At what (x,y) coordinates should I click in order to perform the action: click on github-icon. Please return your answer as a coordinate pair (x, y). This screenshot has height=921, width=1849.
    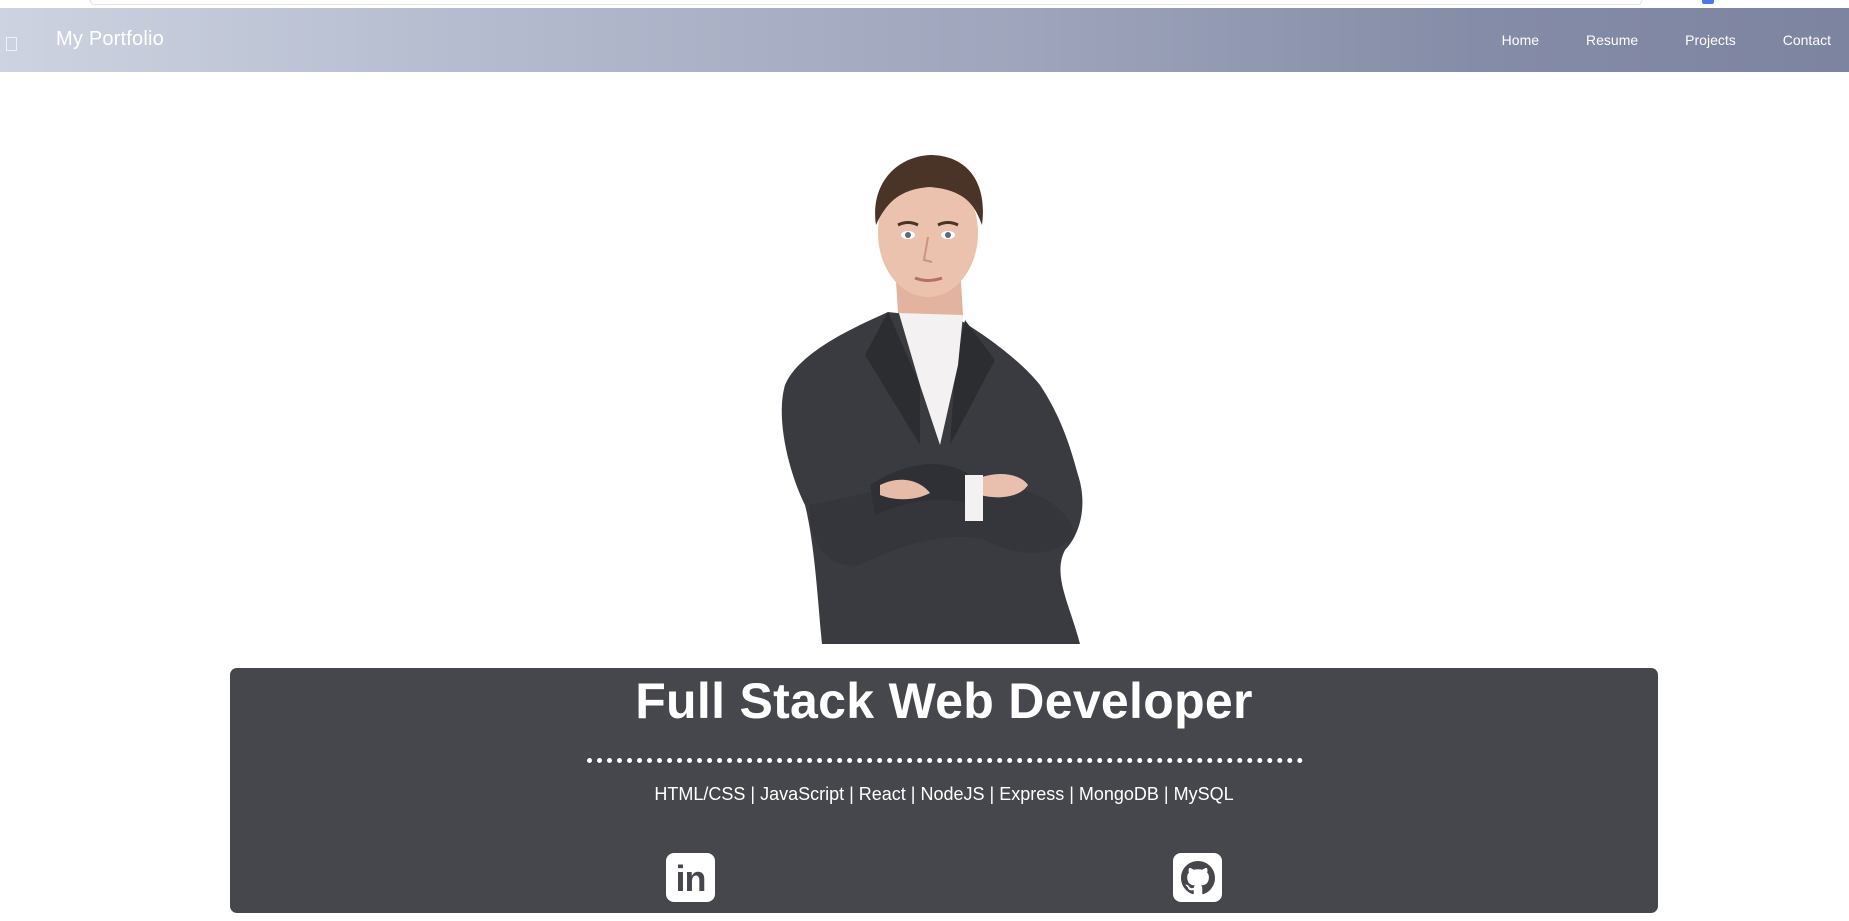
    Looking at the image, I should click on (1197, 877).